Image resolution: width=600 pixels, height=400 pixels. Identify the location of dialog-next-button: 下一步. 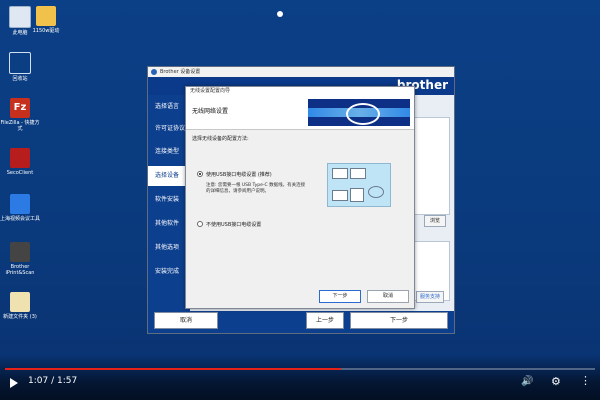
(340, 296).